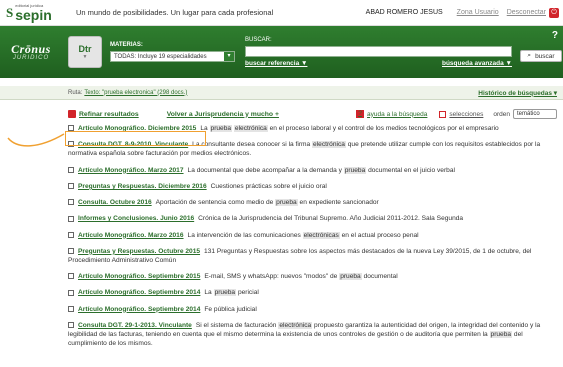  Describe the element at coordinates (31, 58) in the screenshot. I see `product-subtitle: JURIDICO` at that location.